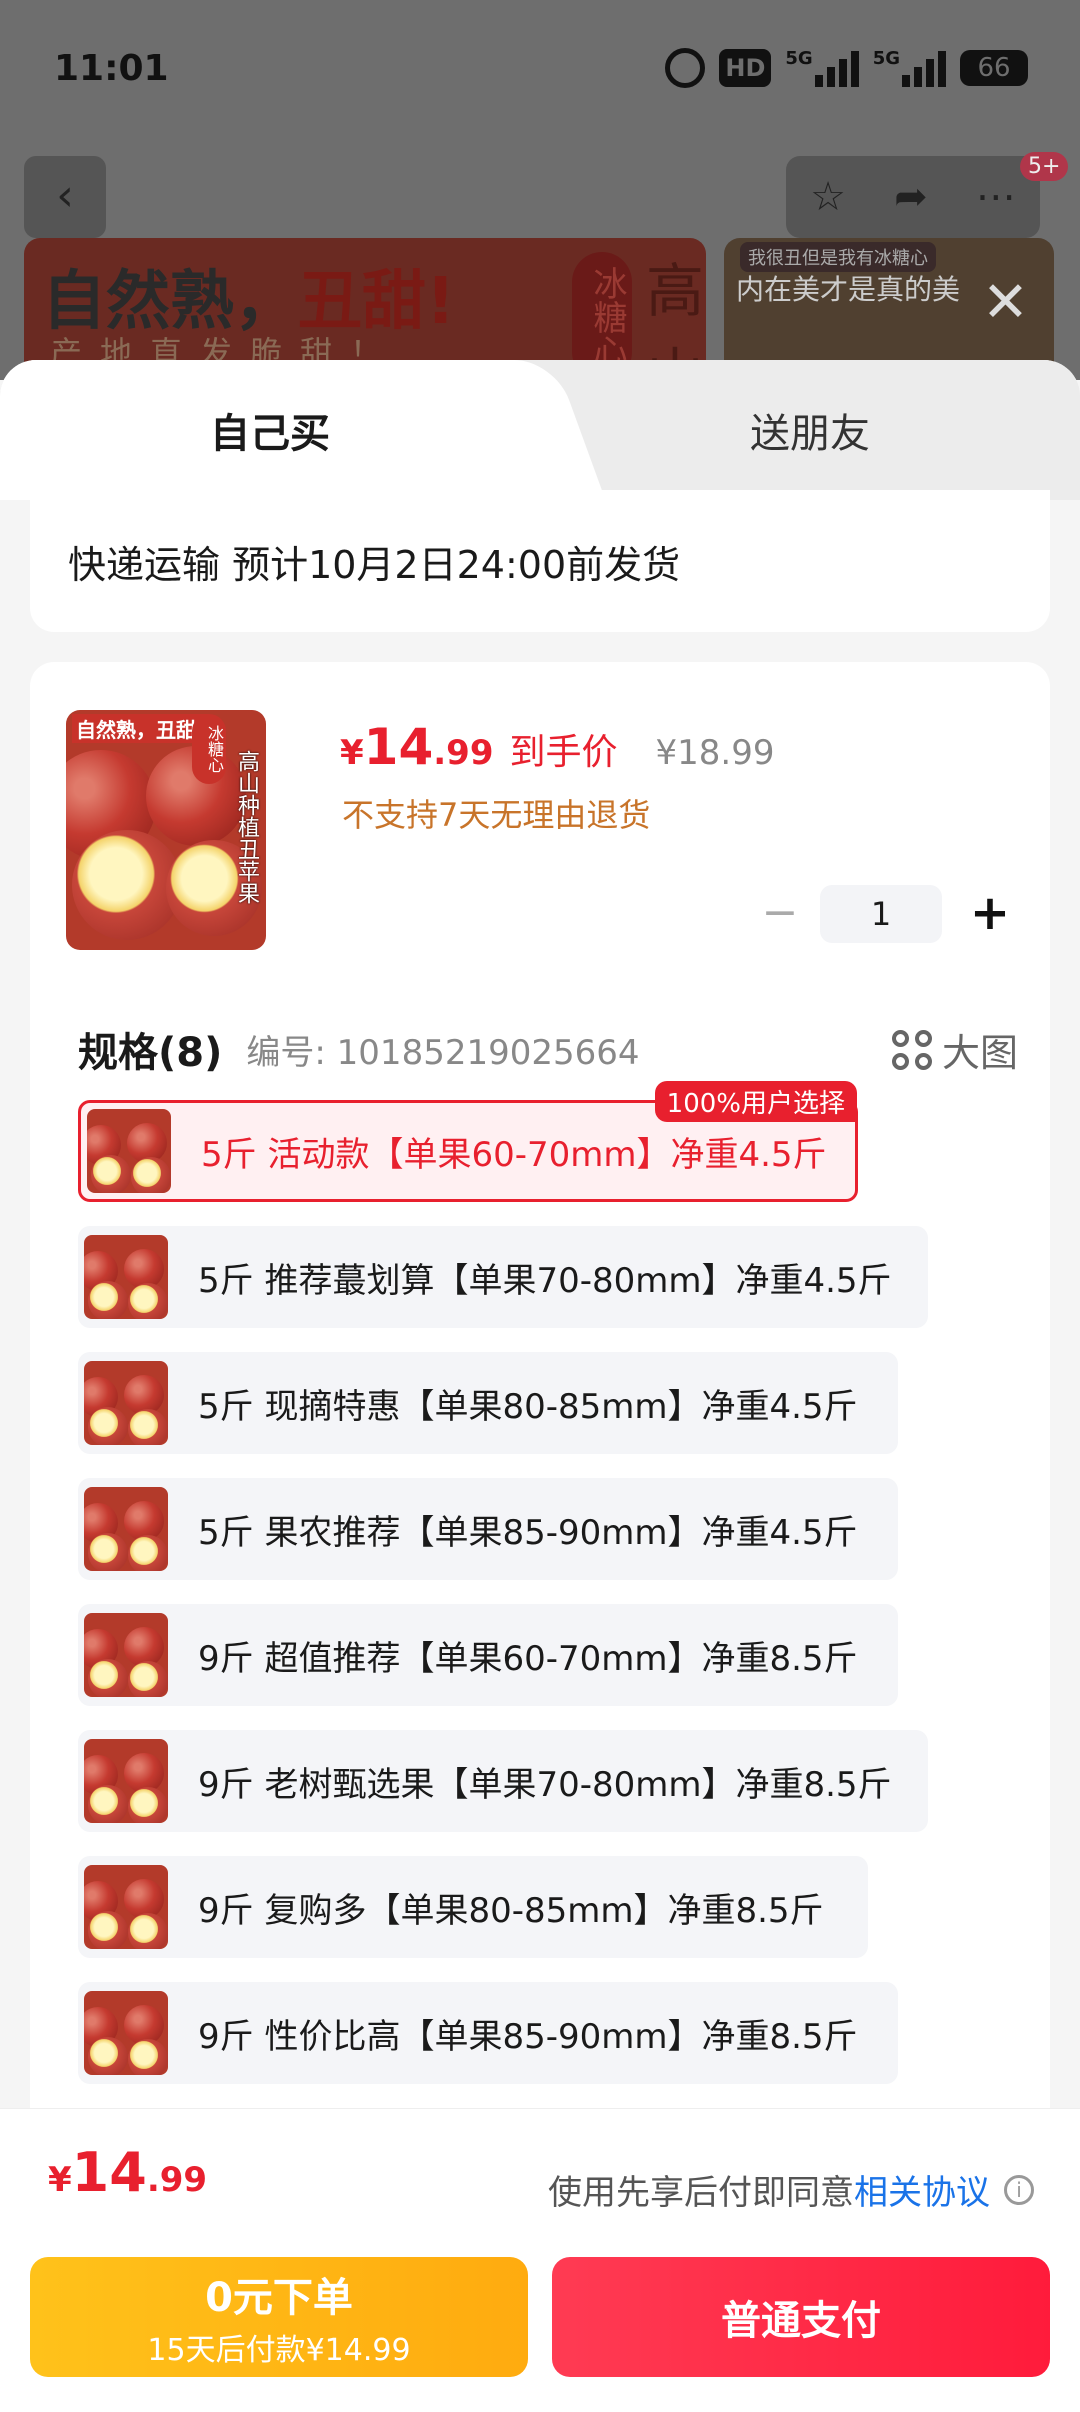  Describe the element at coordinates (352, 753) in the screenshot. I see `price-symbol: ¥` at that location.